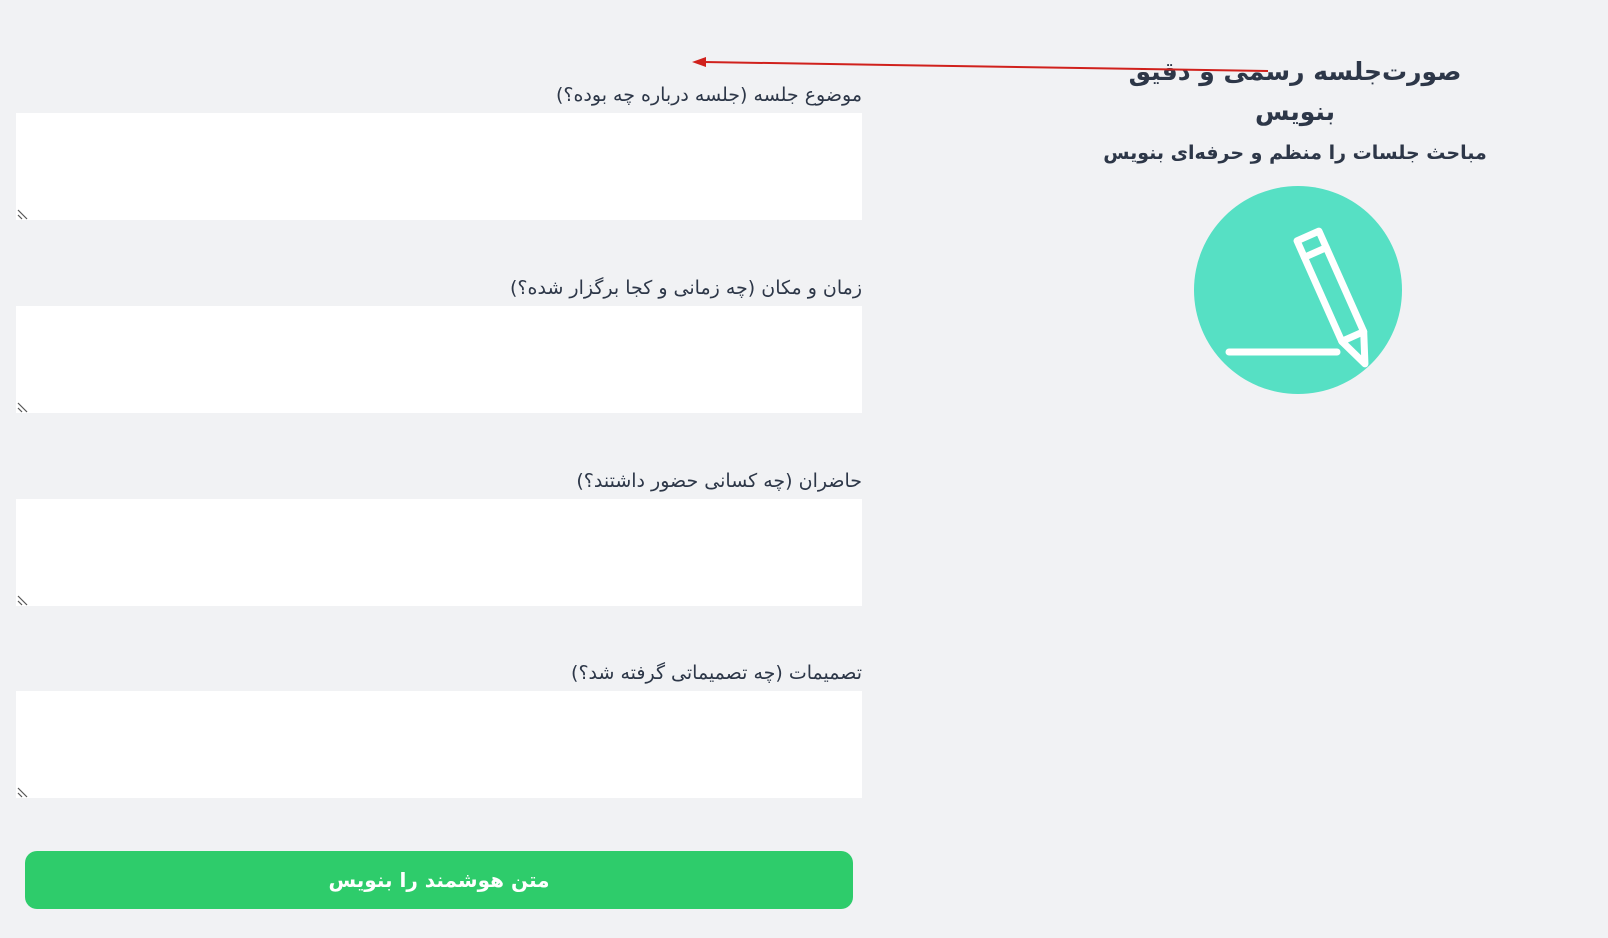  What do you see at coordinates (439, 166) in the screenshot?
I see `meeting-topic-input` at bounding box center [439, 166].